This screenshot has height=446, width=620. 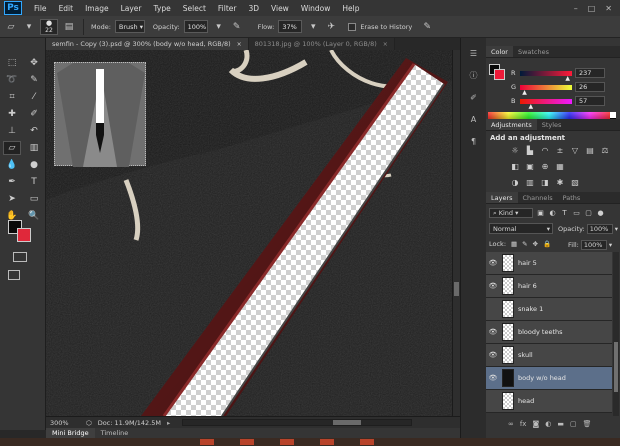 I want to click on new-adjustment-icon: ◐, so click(x=548, y=424).